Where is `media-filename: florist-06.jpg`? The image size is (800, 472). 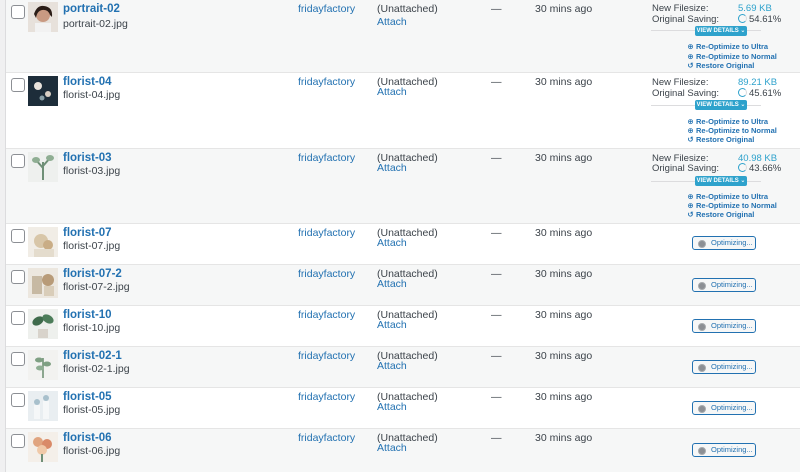 media-filename: florist-06.jpg is located at coordinates (92, 451).